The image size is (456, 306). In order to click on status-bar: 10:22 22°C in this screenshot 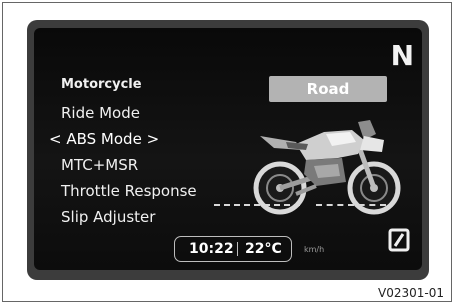, I will do `click(233, 249)`.